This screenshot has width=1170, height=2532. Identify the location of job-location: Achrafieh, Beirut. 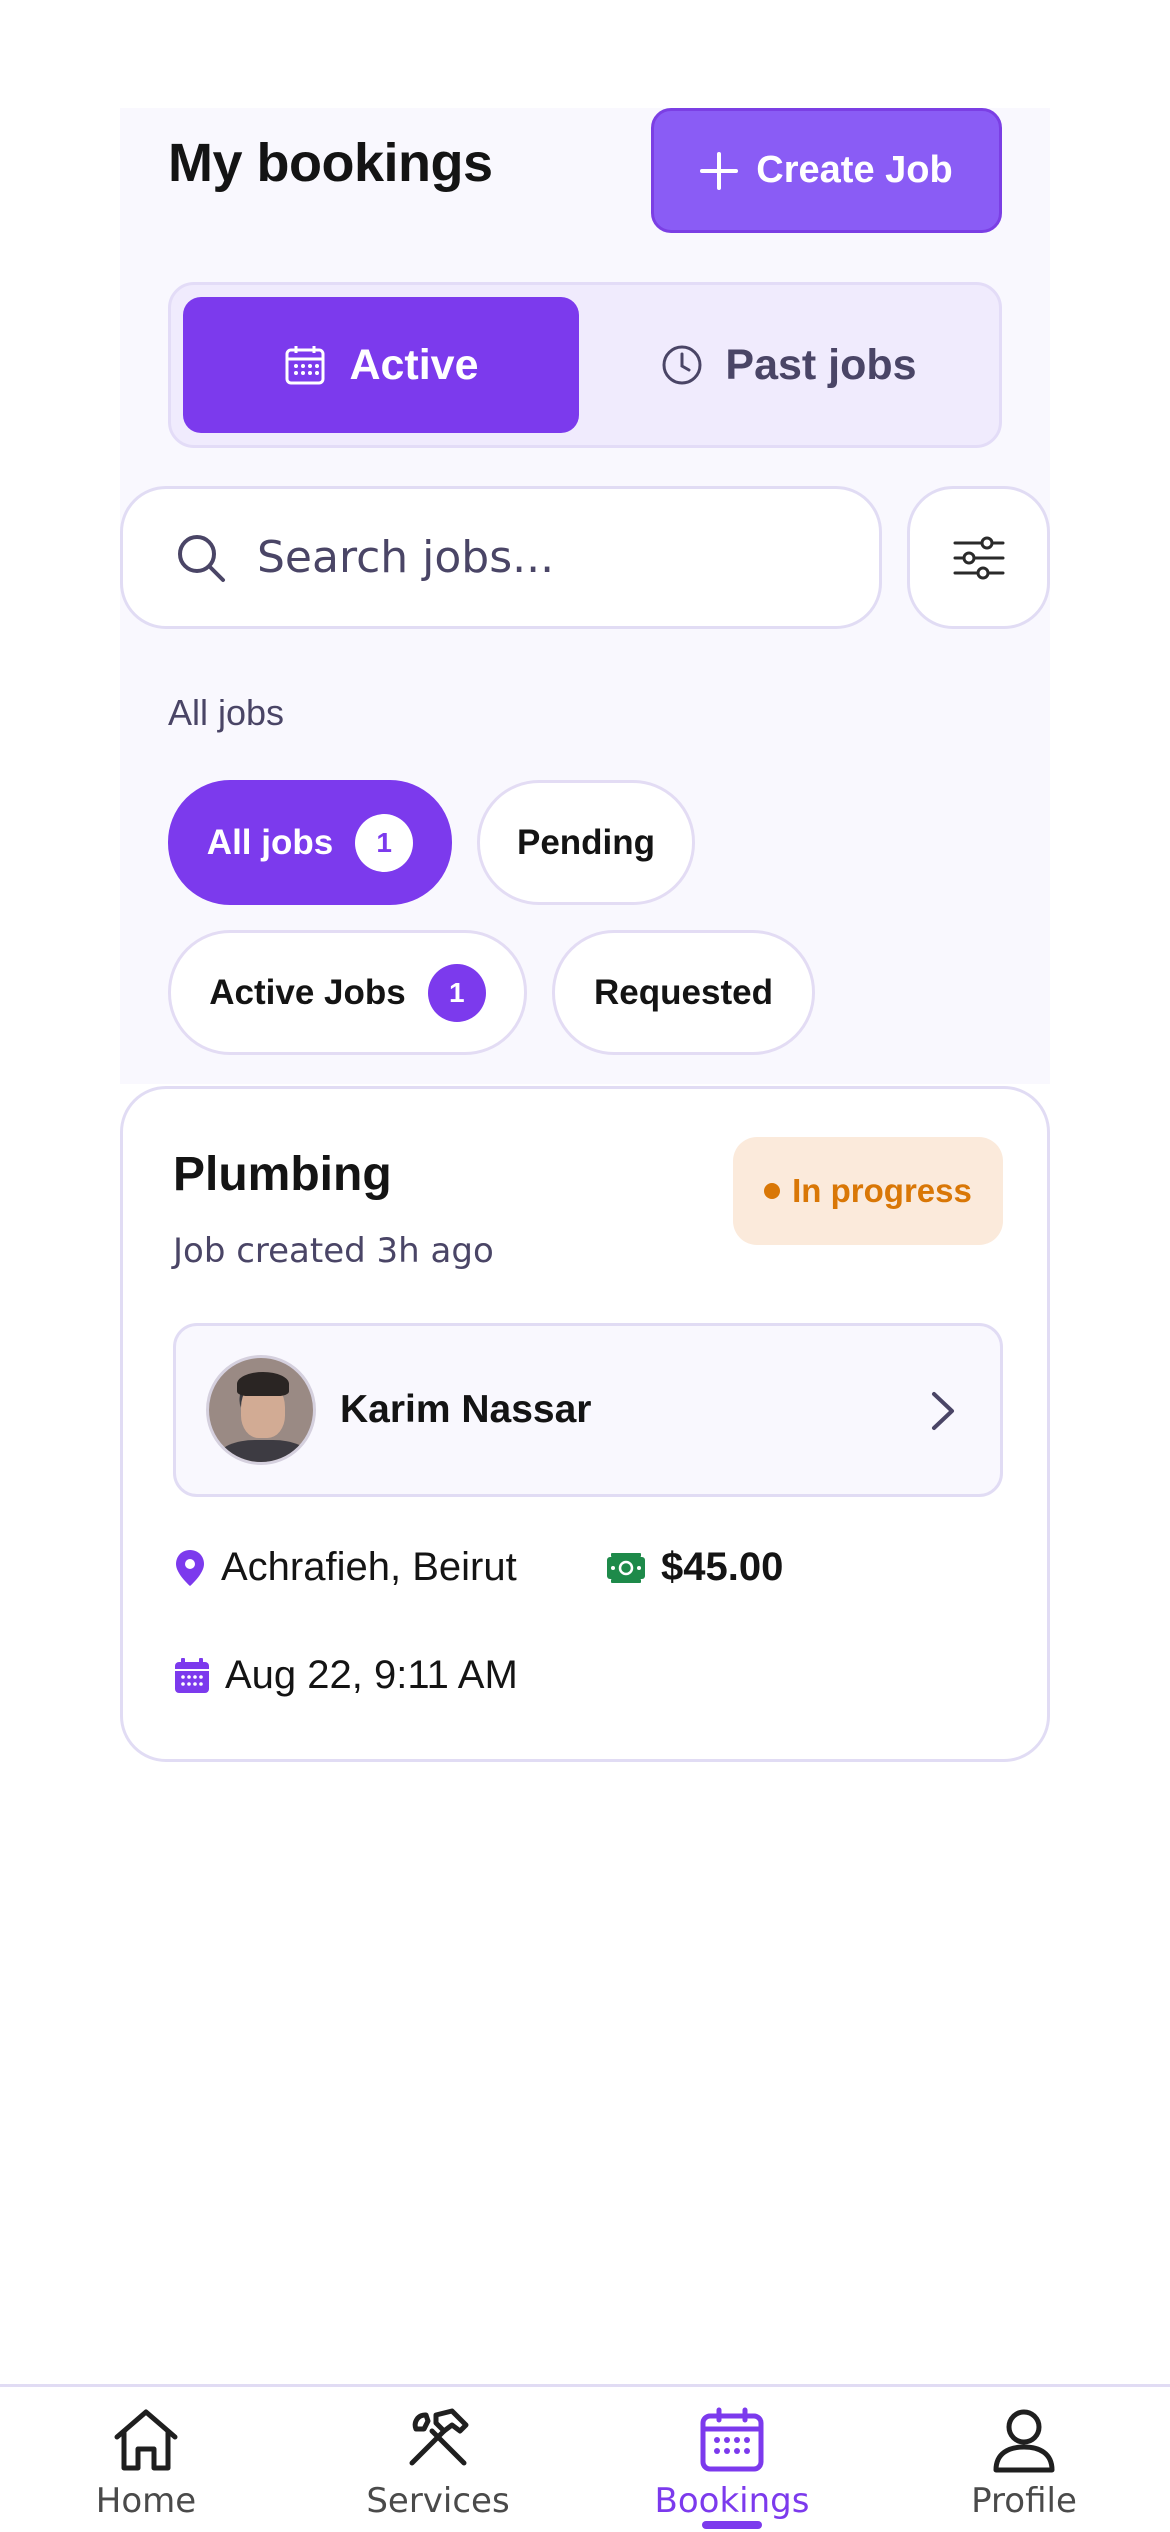
(345, 1567).